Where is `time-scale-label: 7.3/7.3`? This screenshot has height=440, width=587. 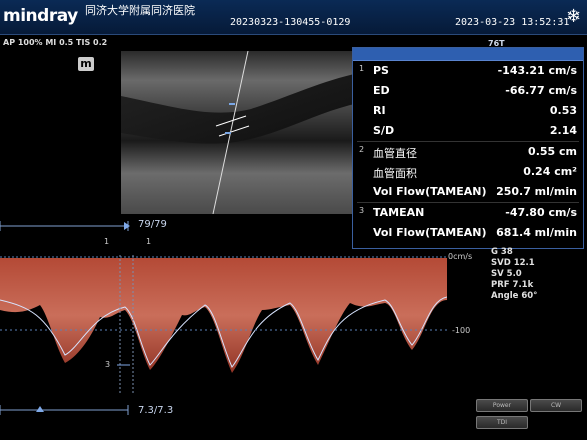
time-scale-label: 7.3/7.3 is located at coordinates (156, 410).